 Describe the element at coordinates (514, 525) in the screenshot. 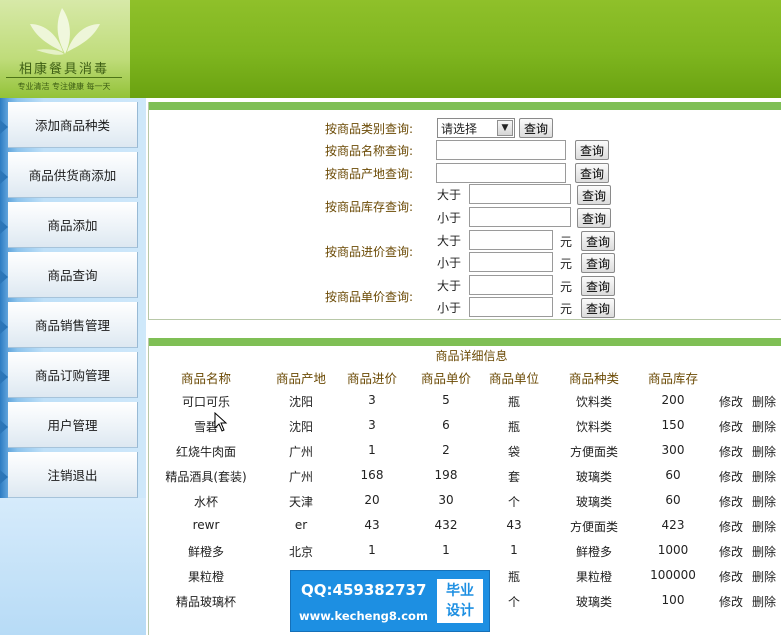

I see `table-cell: 43` at that location.